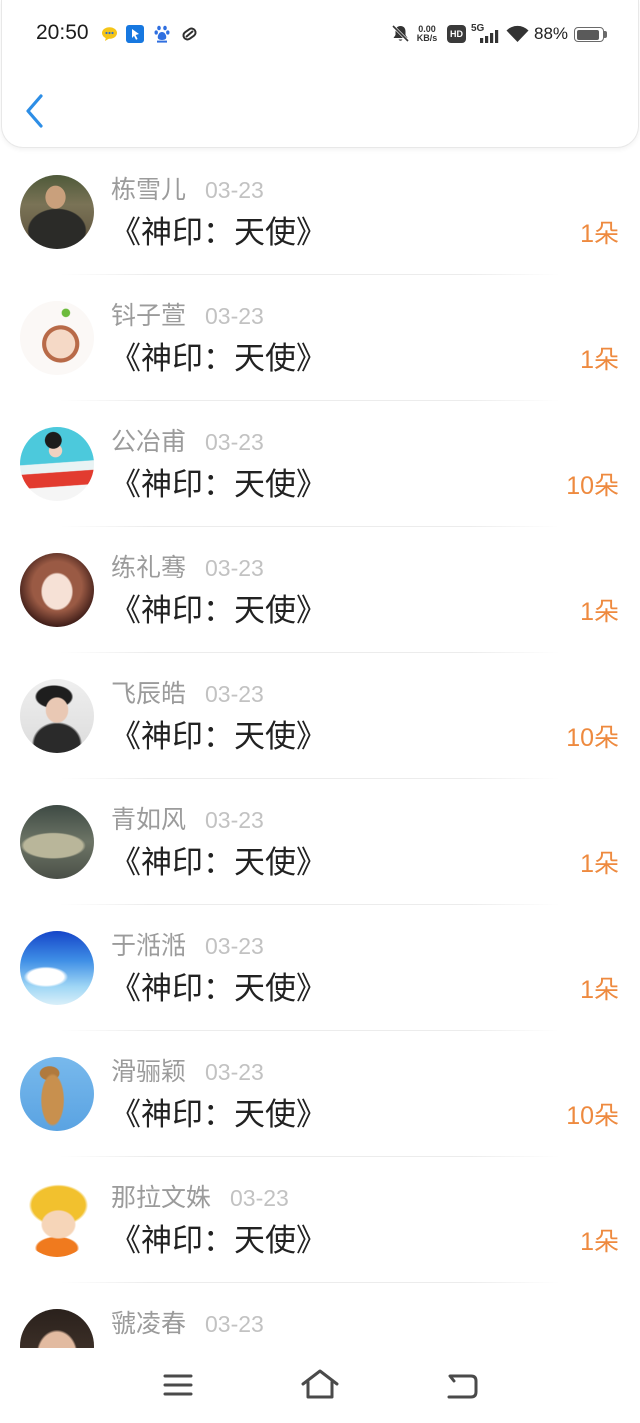 The image size is (640, 1423). I want to click on battery-level-fill, so click(587, 34).